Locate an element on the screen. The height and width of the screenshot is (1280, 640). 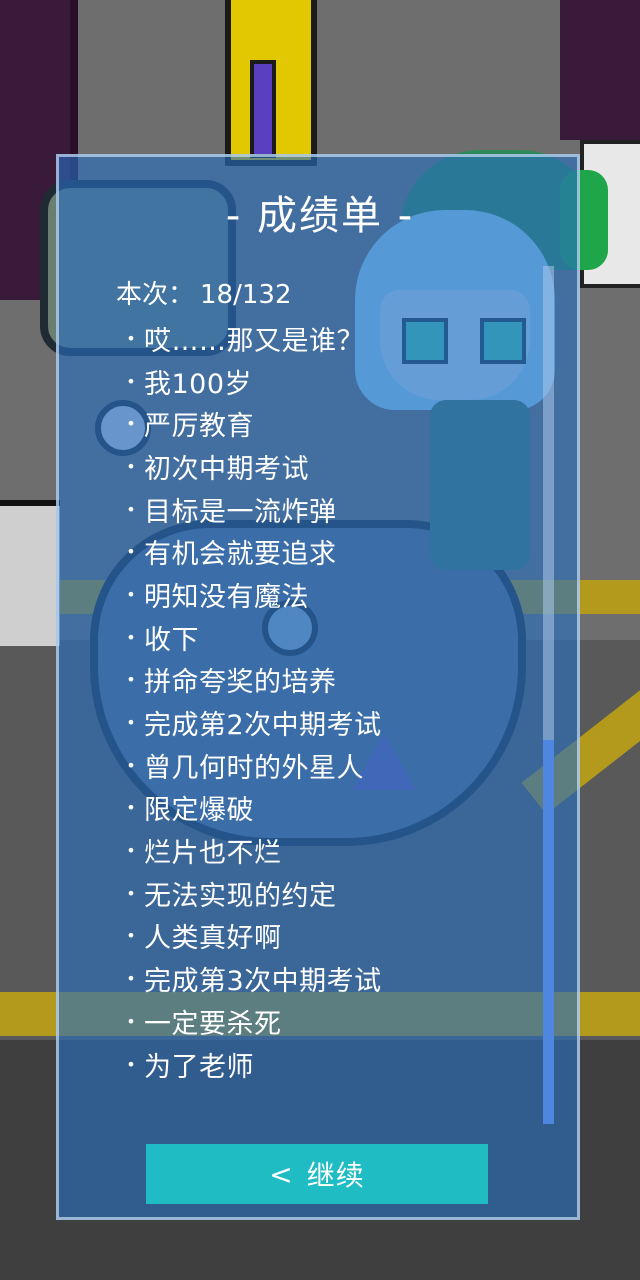
list-item-label: 我100岁 is located at coordinates (198, 384).